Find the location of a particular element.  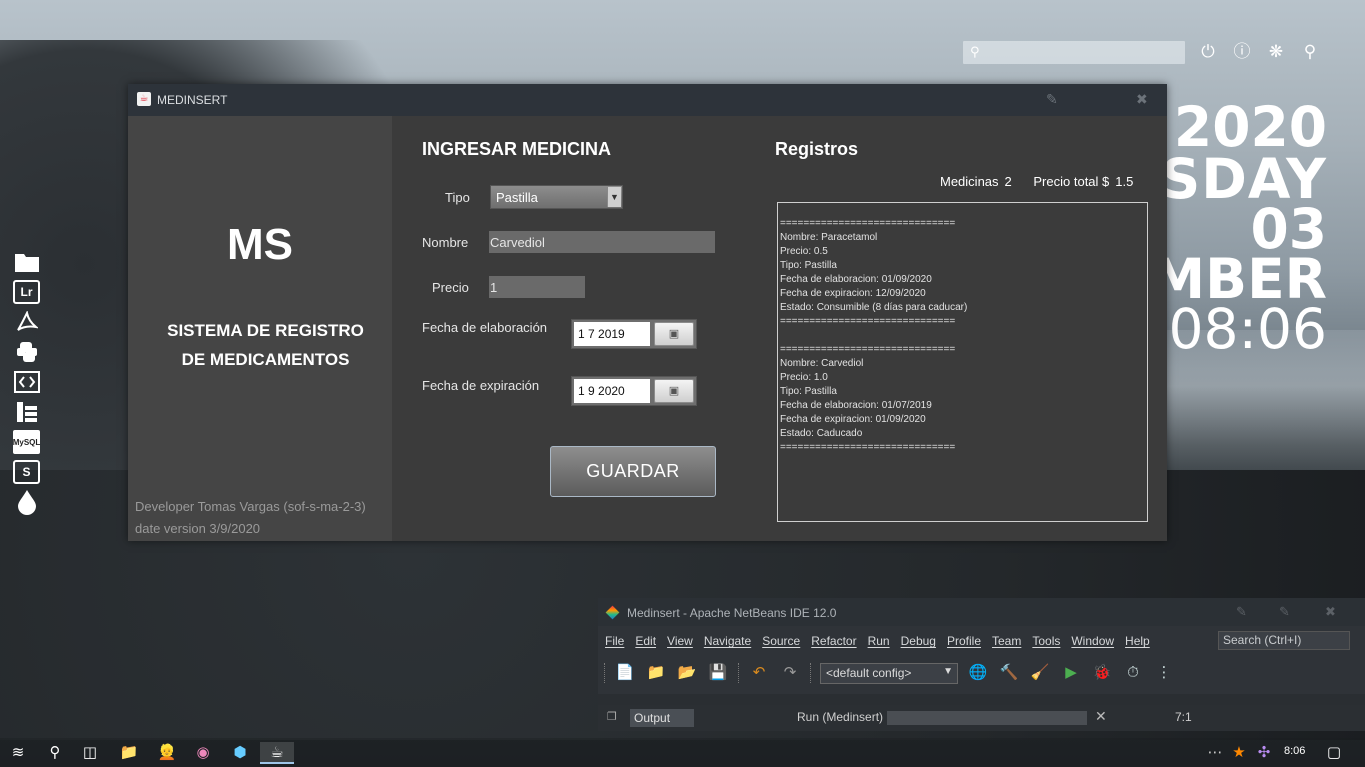

new-file-icon: 📄 is located at coordinates (625, 673).